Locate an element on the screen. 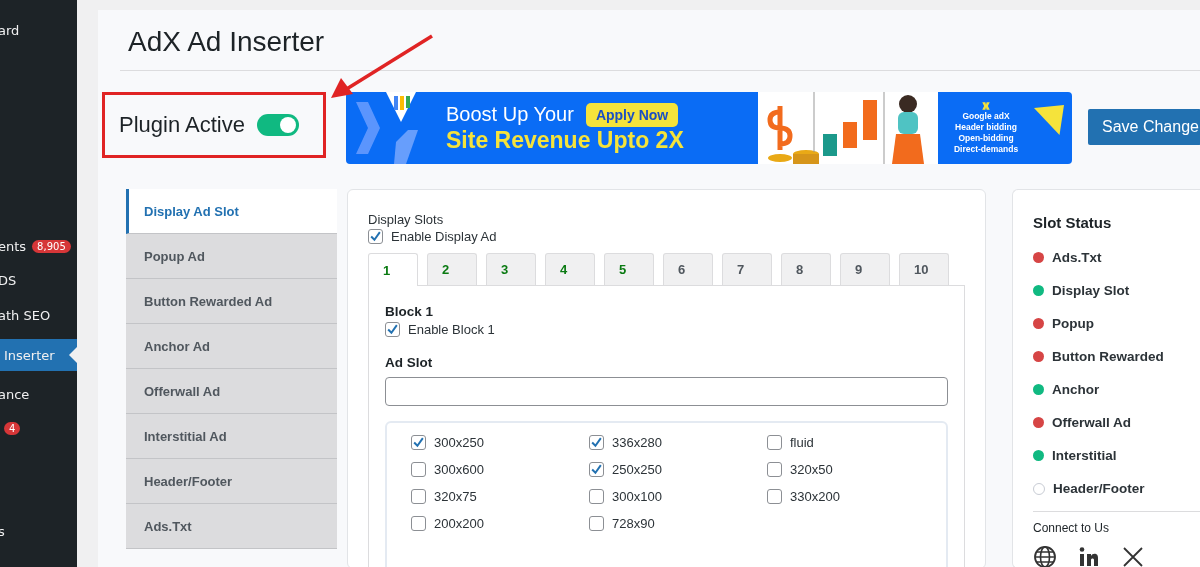 The width and height of the screenshot is (1200, 567). feature-text: Header bidding is located at coordinates (986, 127).